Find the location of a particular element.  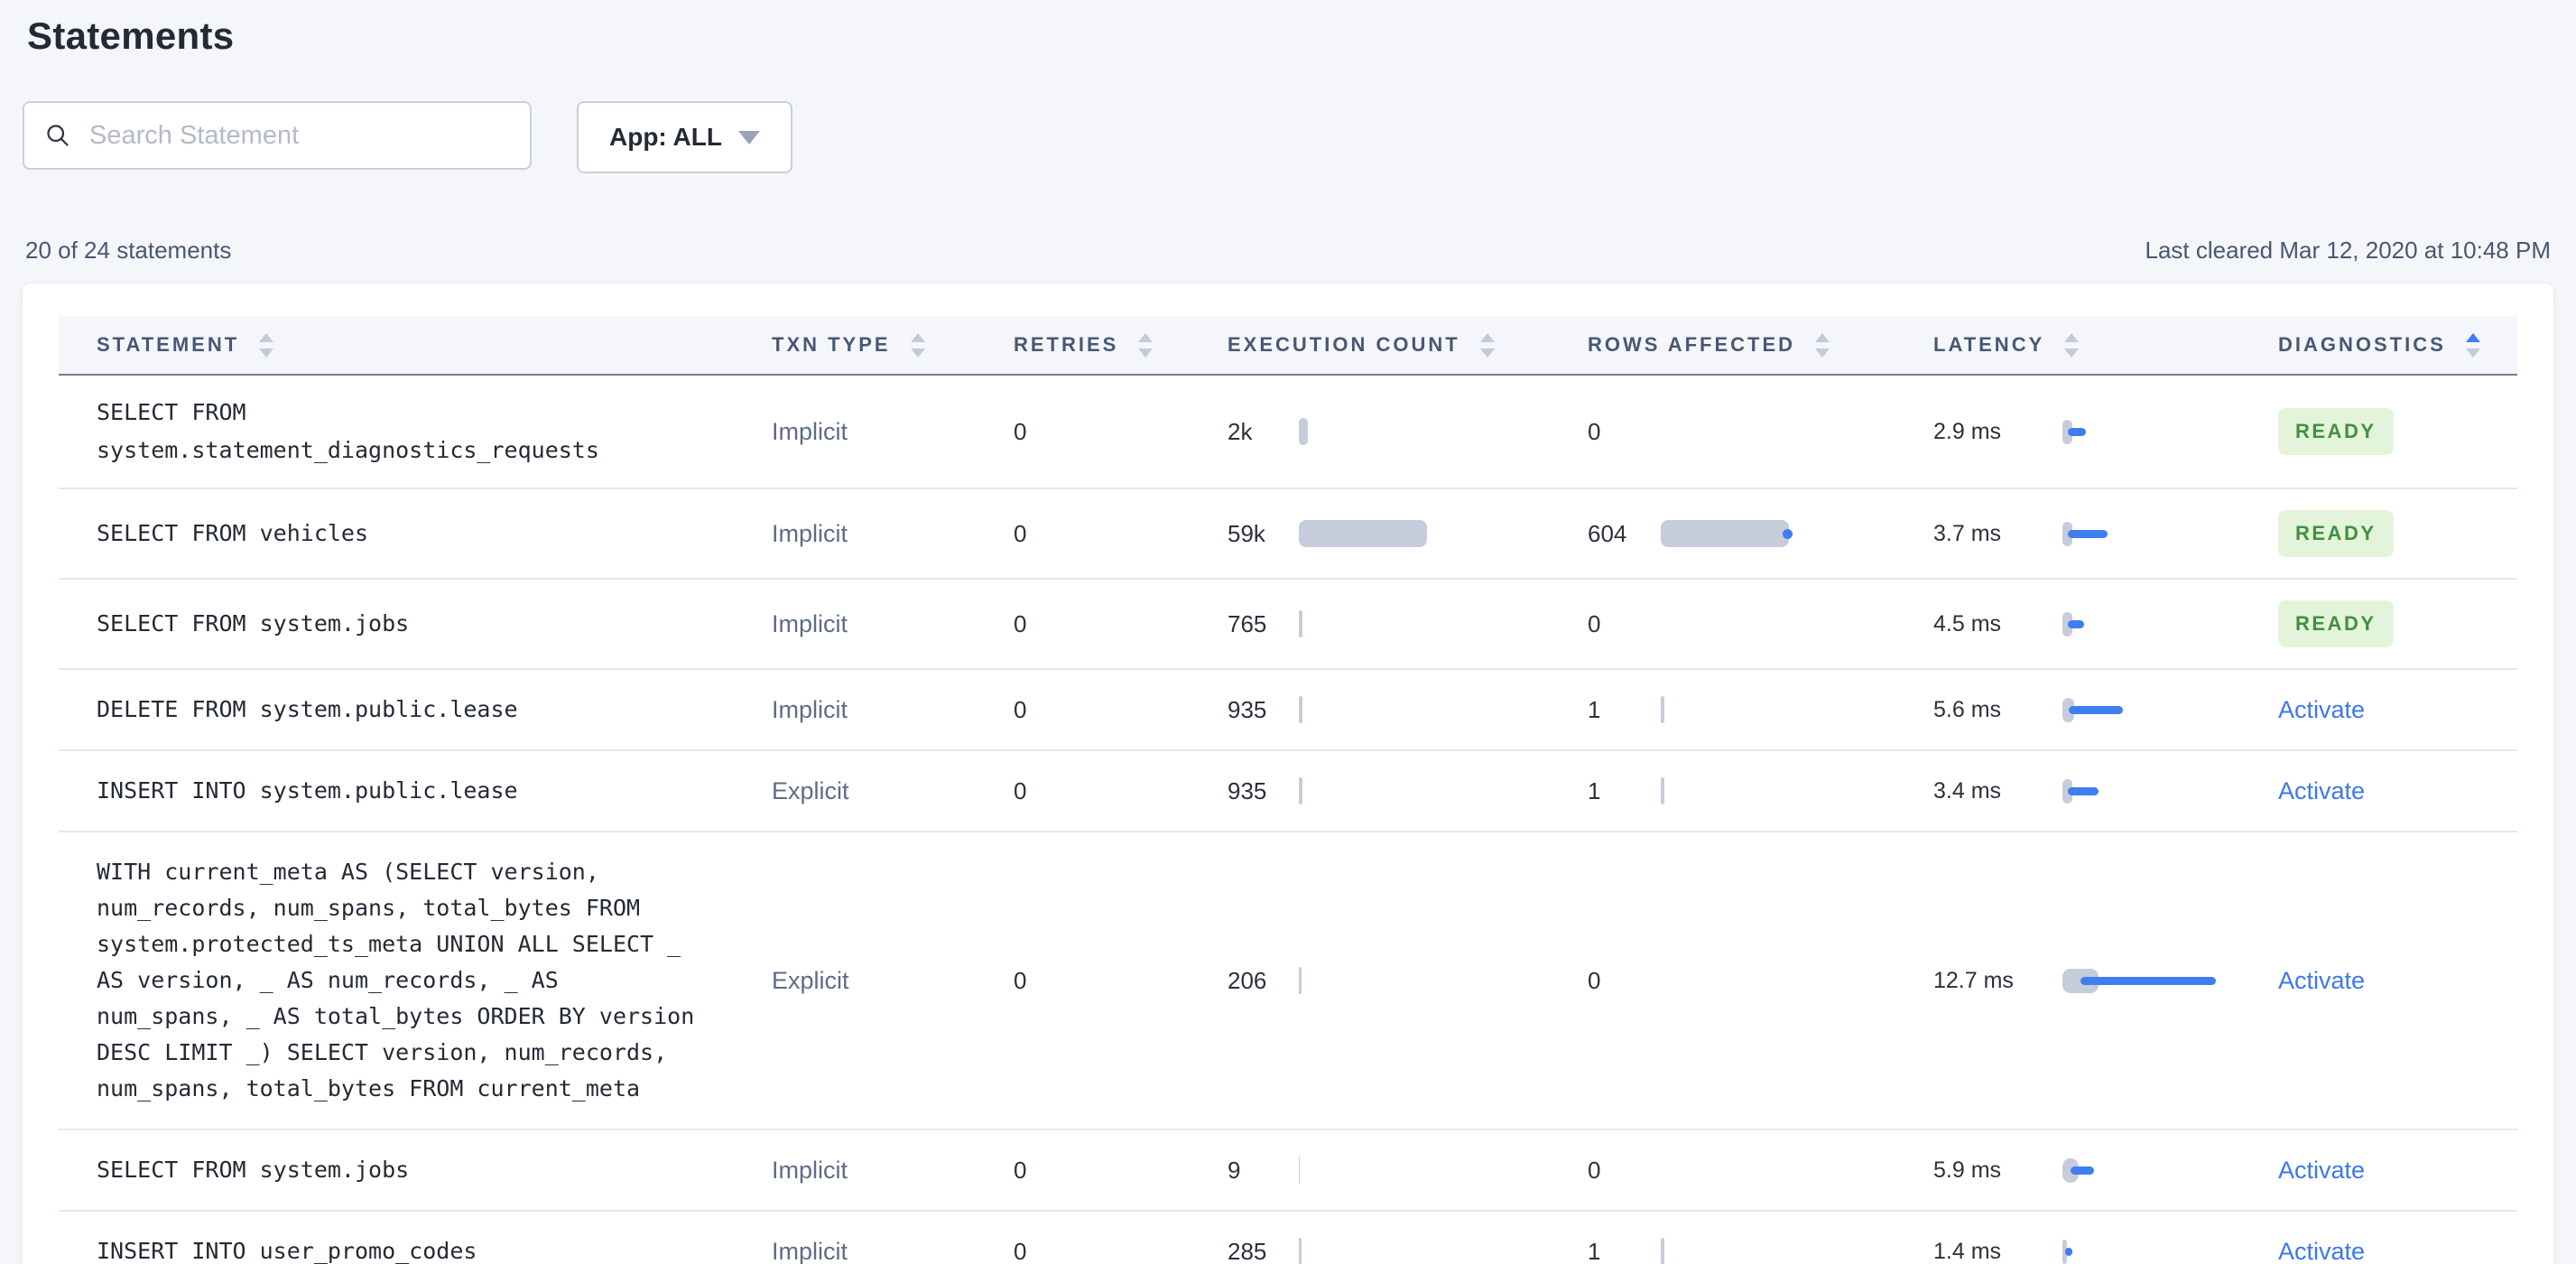

page-title: Statements is located at coordinates (131, 35).